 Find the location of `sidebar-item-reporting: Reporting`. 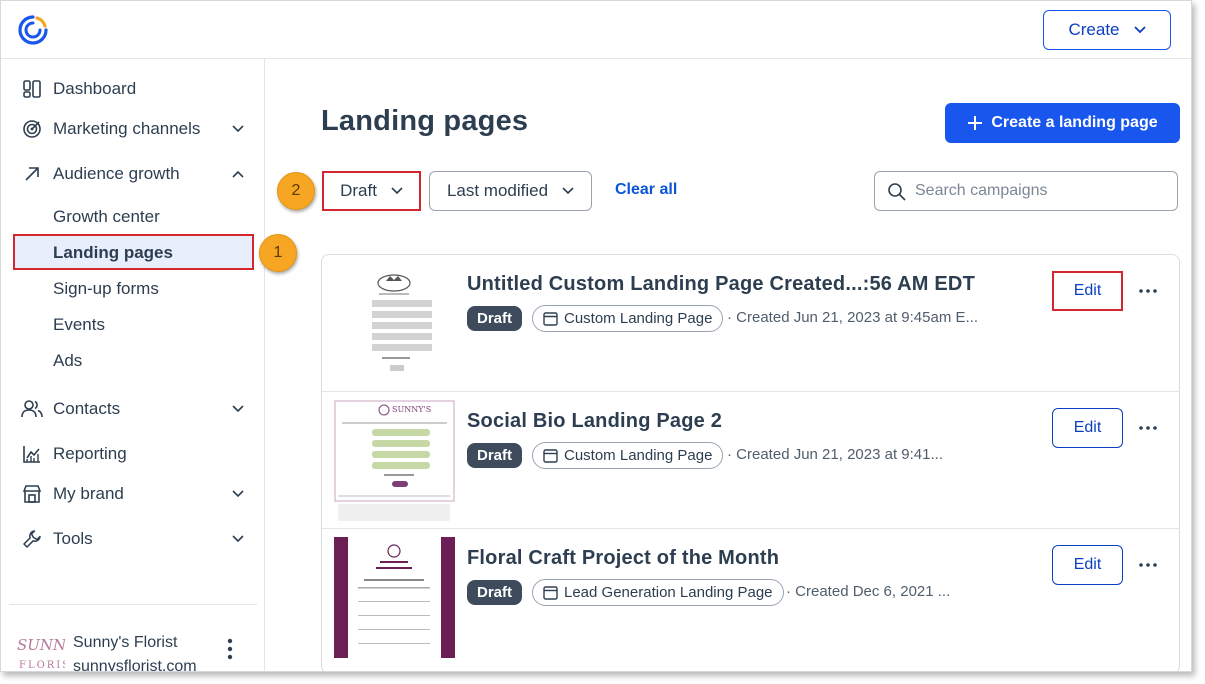

sidebar-item-reporting: Reporting is located at coordinates (135, 454).